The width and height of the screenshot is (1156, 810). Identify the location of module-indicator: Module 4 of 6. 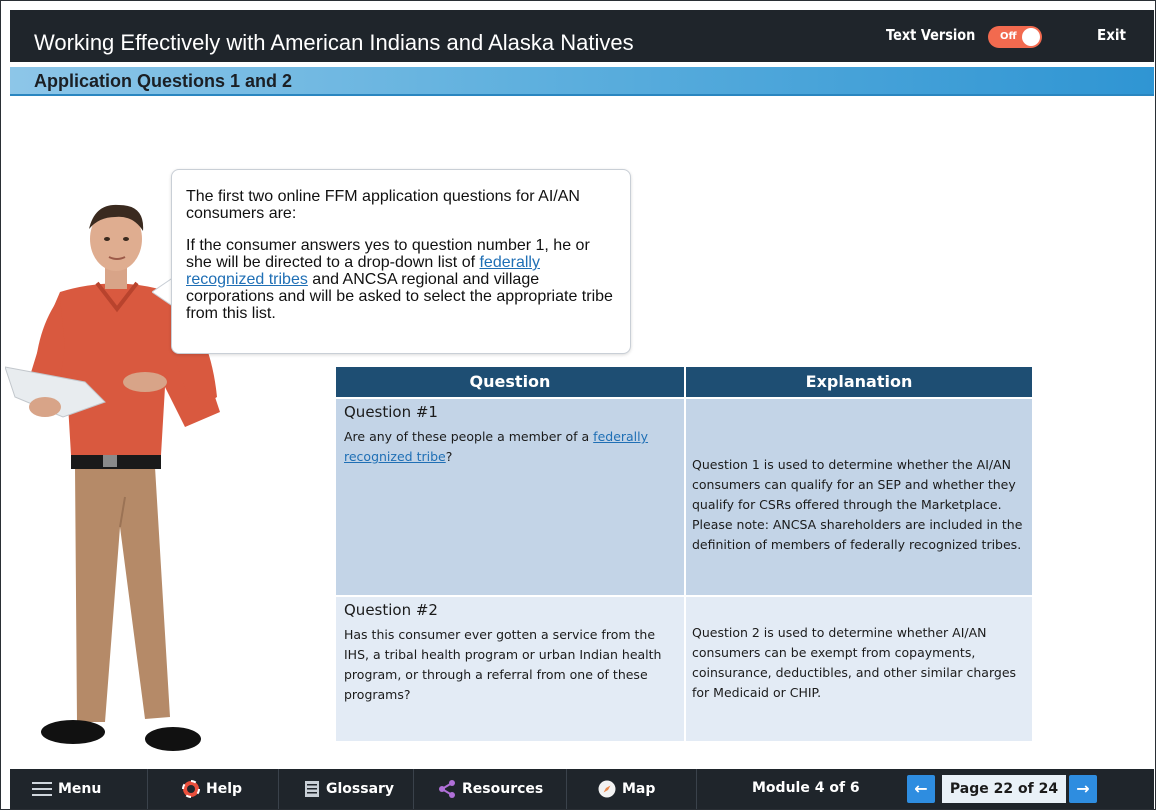
(806, 788).